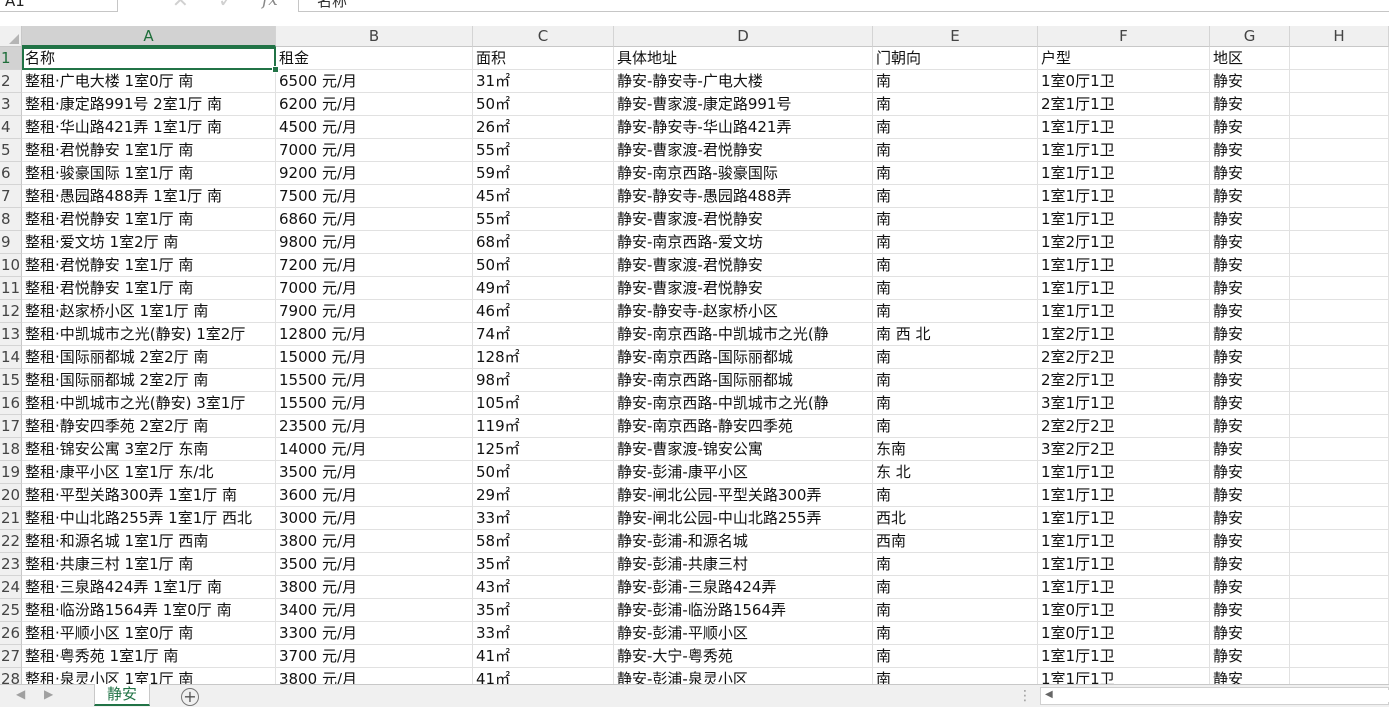  What do you see at coordinates (11, 403) in the screenshot?
I see `row-header: 16` at bounding box center [11, 403].